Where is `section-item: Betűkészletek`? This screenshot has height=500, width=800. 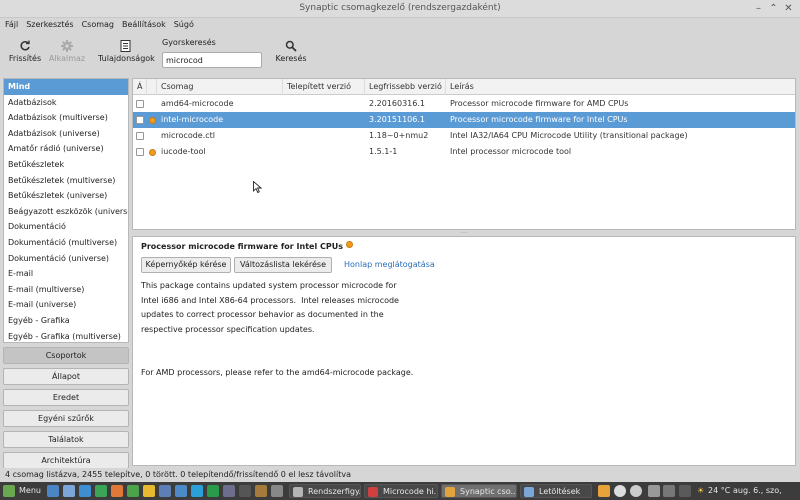
section-item: Betűkészletek is located at coordinates (66, 165).